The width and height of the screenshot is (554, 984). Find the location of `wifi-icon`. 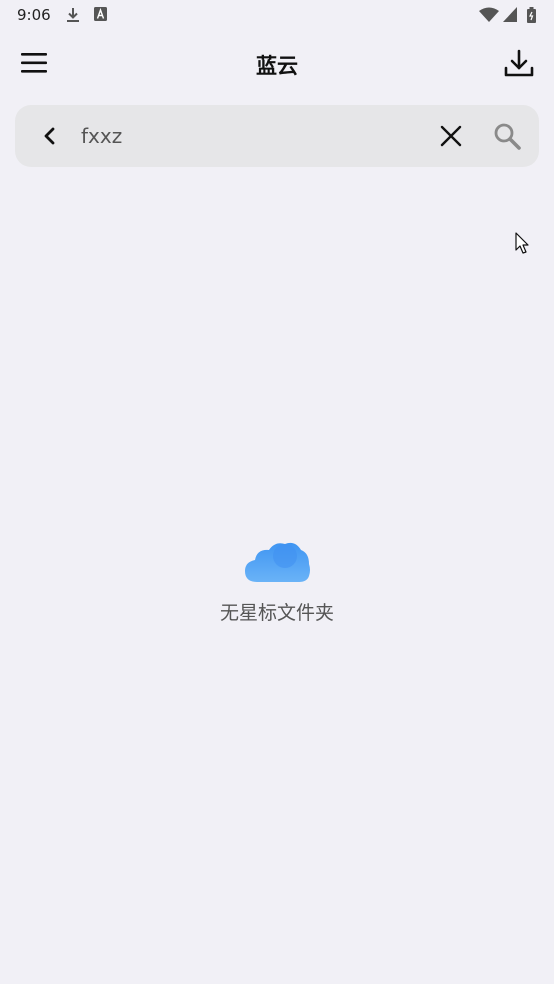

wifi-icon is located at coordinates (489, 14).